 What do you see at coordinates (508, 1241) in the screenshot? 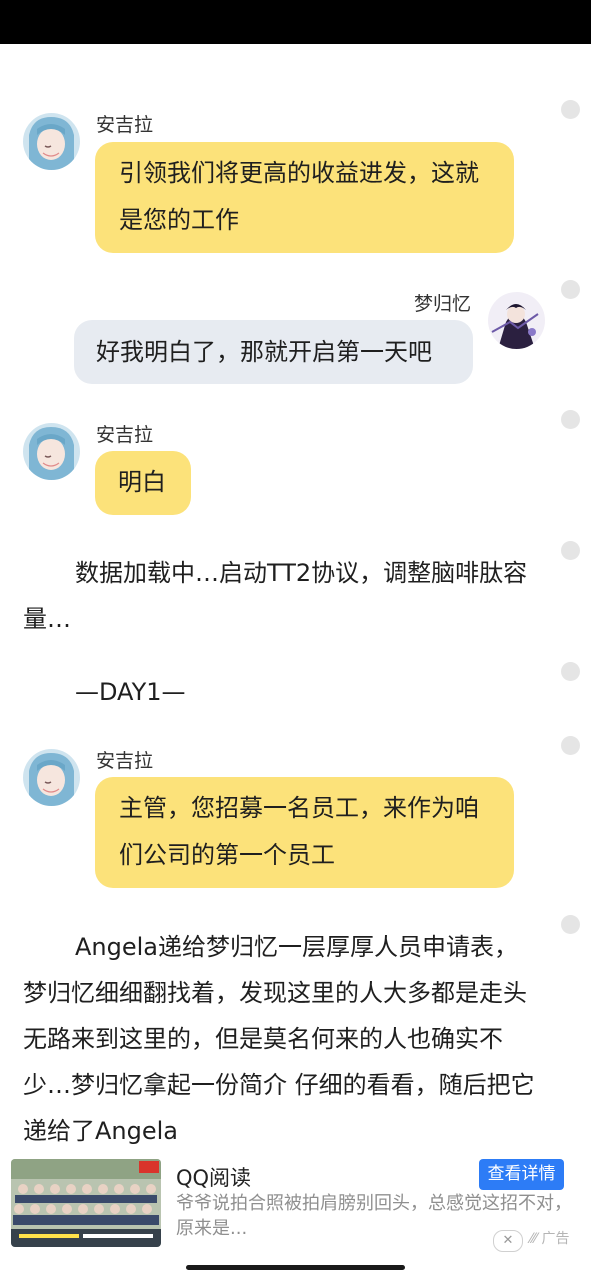
I see `ad-close-icon: ✕` at bounding box center [508, 1241].